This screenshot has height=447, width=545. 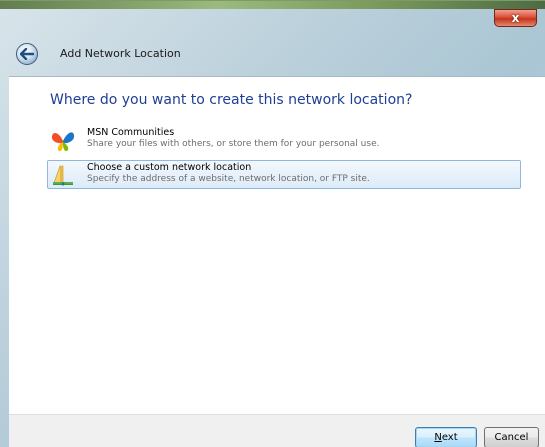 What do you see at coordinates (438, 437) in the screenshot?
I see `next-mnemonic: N` at bounding box center [438, 437].